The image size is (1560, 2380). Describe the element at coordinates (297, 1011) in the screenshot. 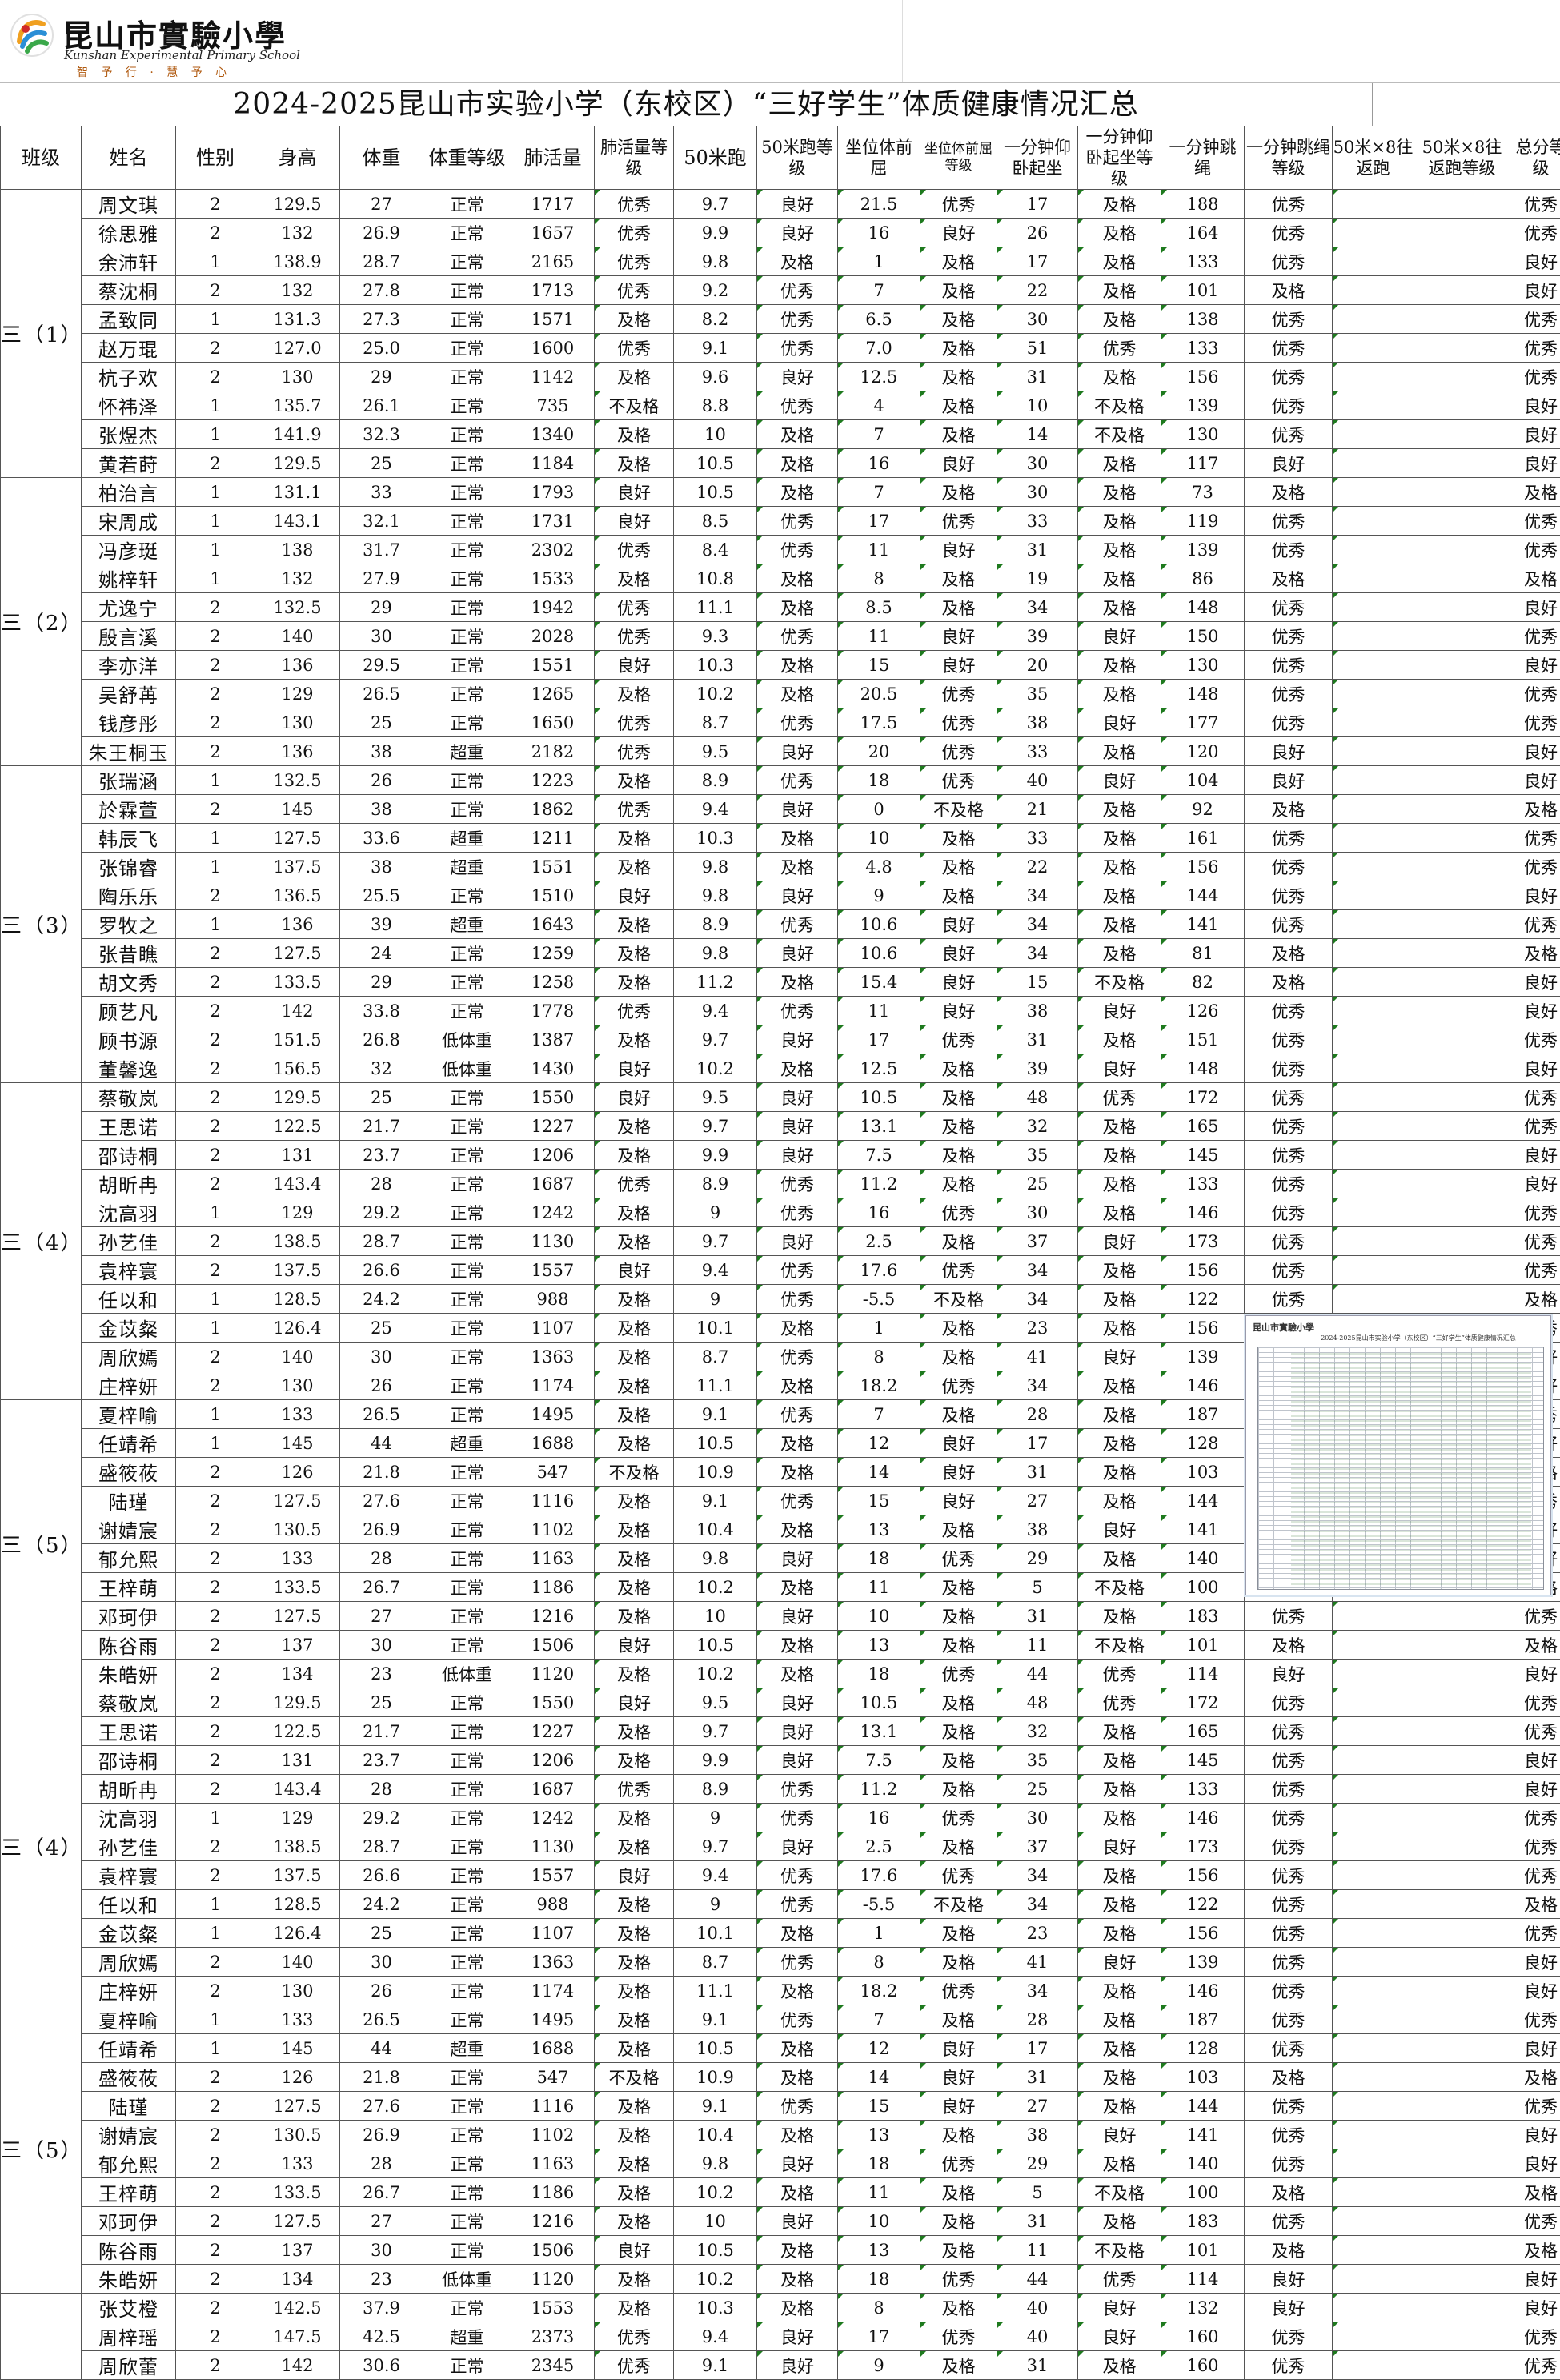

I see `height-cell: 142` at that location.